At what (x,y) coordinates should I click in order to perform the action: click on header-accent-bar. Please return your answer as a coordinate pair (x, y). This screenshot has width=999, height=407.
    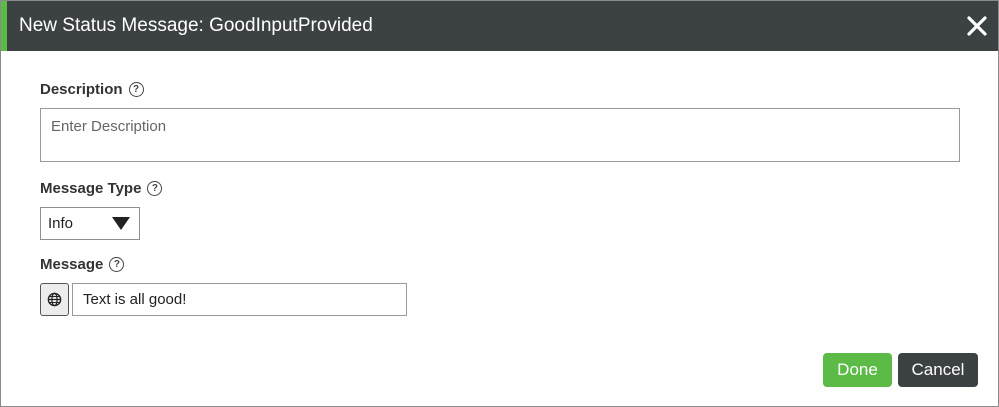
    Looking at the image, I should click on (4, 26).